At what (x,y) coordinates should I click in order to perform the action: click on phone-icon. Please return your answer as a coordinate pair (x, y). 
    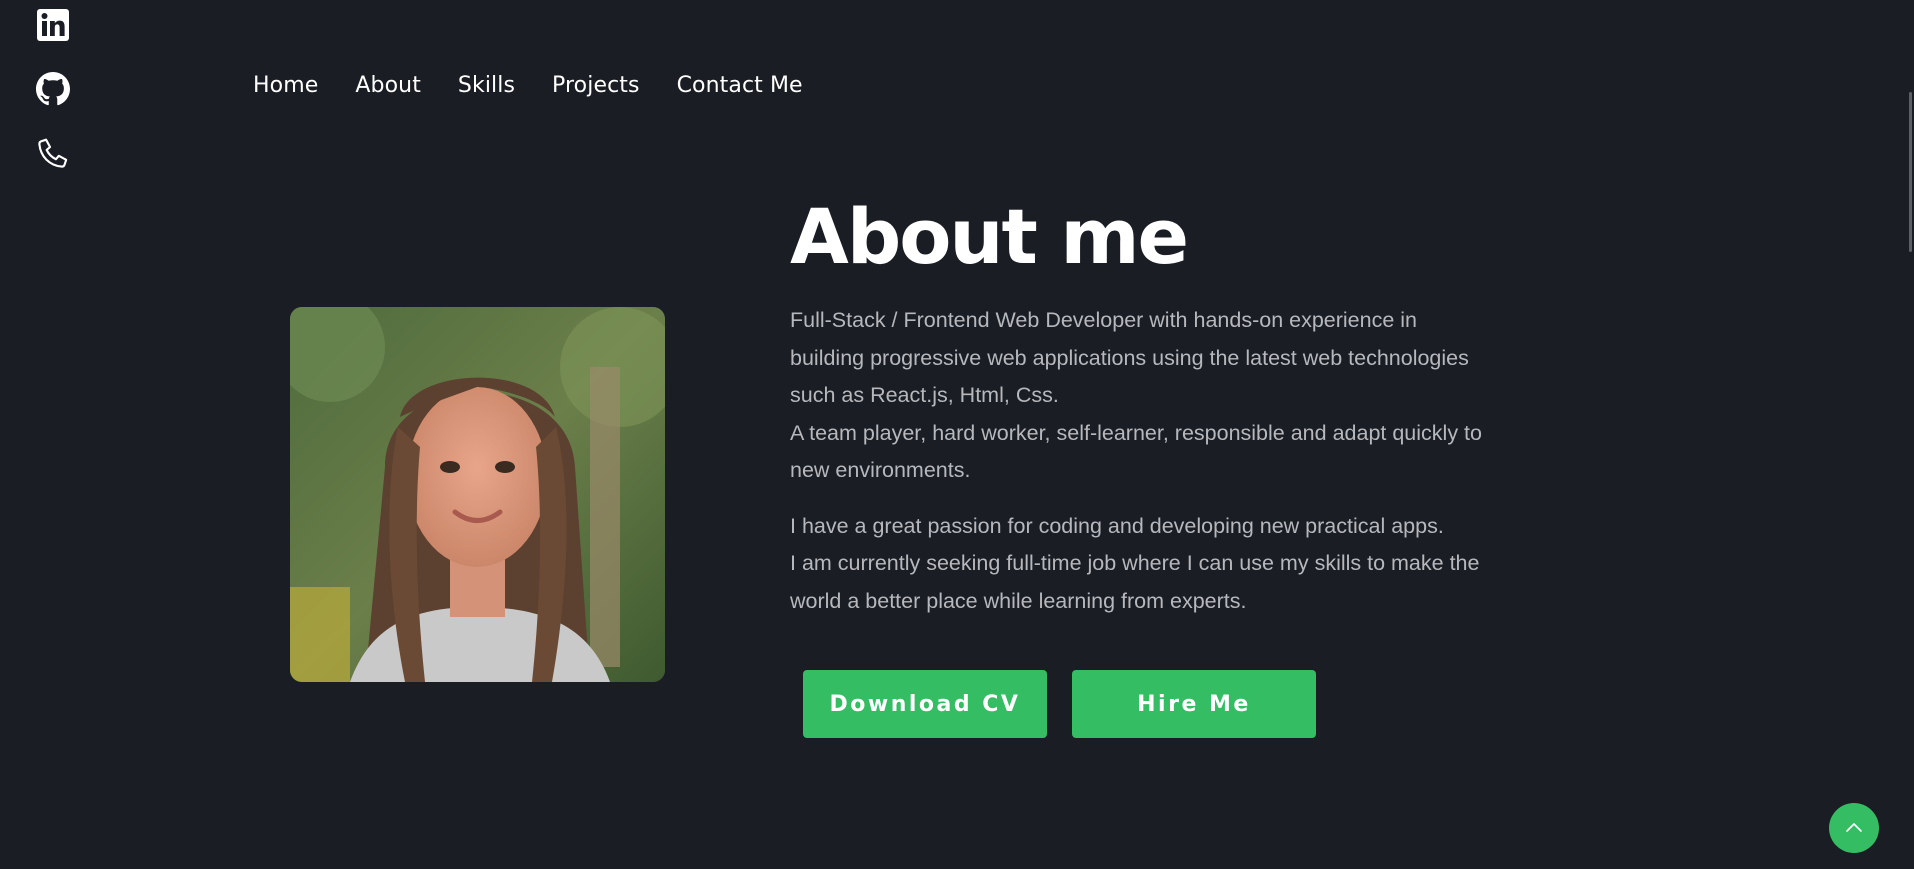
    Looking at the image, I should click on (53, 153).